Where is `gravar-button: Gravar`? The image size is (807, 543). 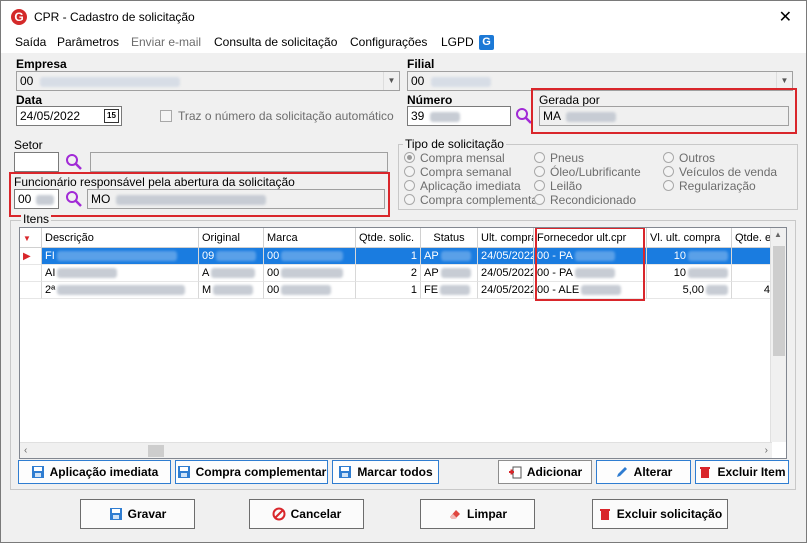 gravar-button: Gravar is located at coordinates (137, 514).